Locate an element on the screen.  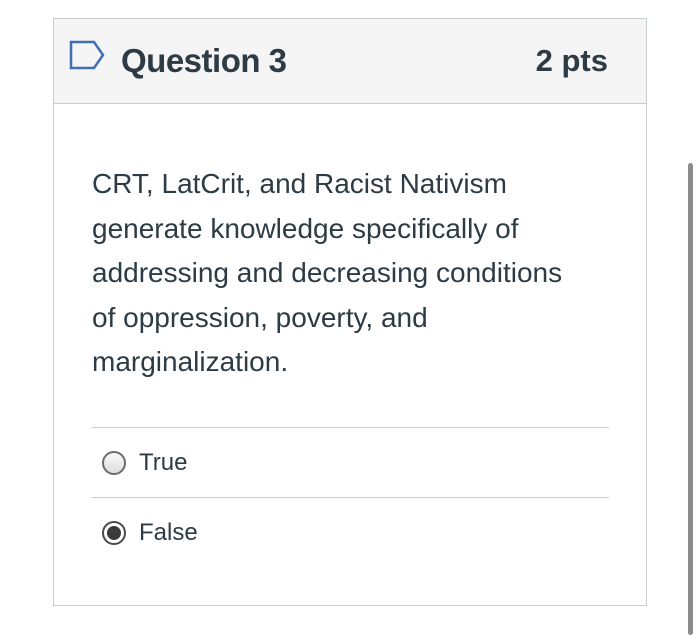
question-points: 2 pts is located at coordinates (571, 60).